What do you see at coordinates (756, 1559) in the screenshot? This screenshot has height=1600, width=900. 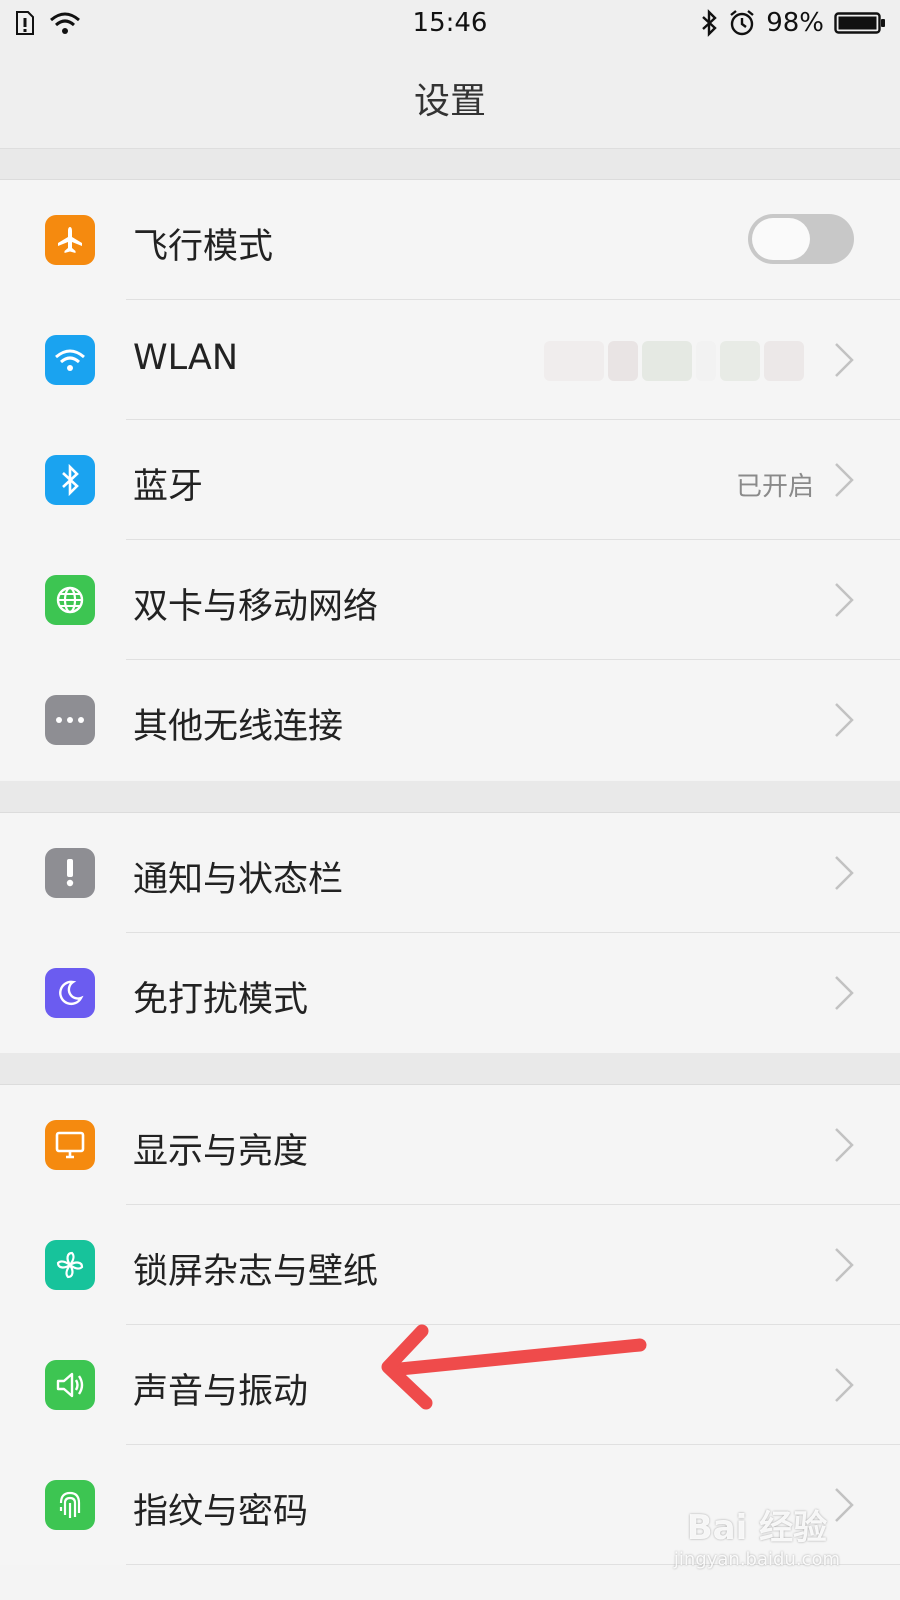 I see `watermark-url: jingyan.baidu.com` at bounding box center [756, 1559].